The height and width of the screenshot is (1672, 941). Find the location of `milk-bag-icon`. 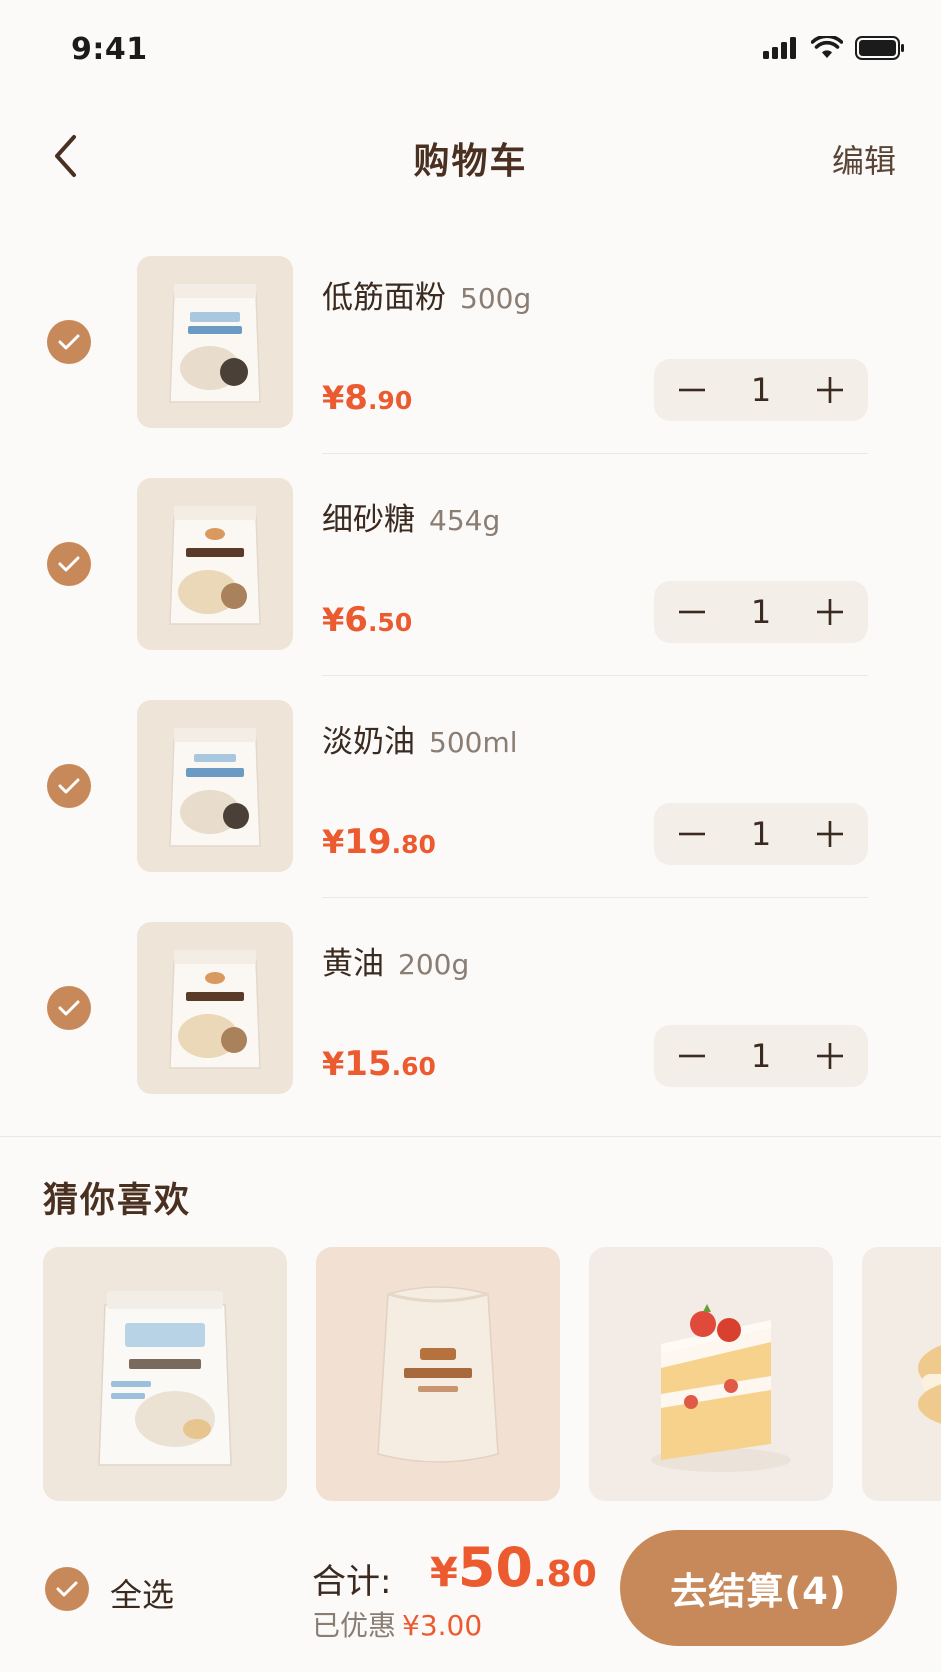

milk-bag-icon is located at coordinates (165, 1378).